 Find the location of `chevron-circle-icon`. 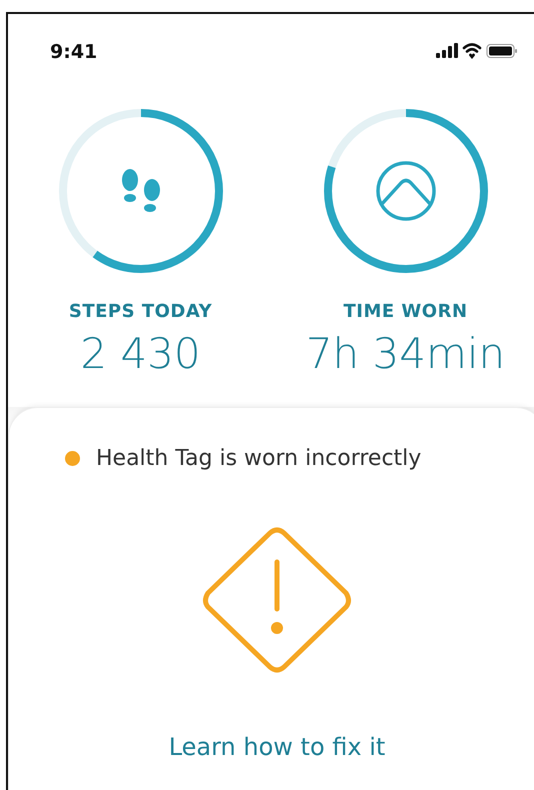

chevron-circle-icon is located at coordinates (406, 191).